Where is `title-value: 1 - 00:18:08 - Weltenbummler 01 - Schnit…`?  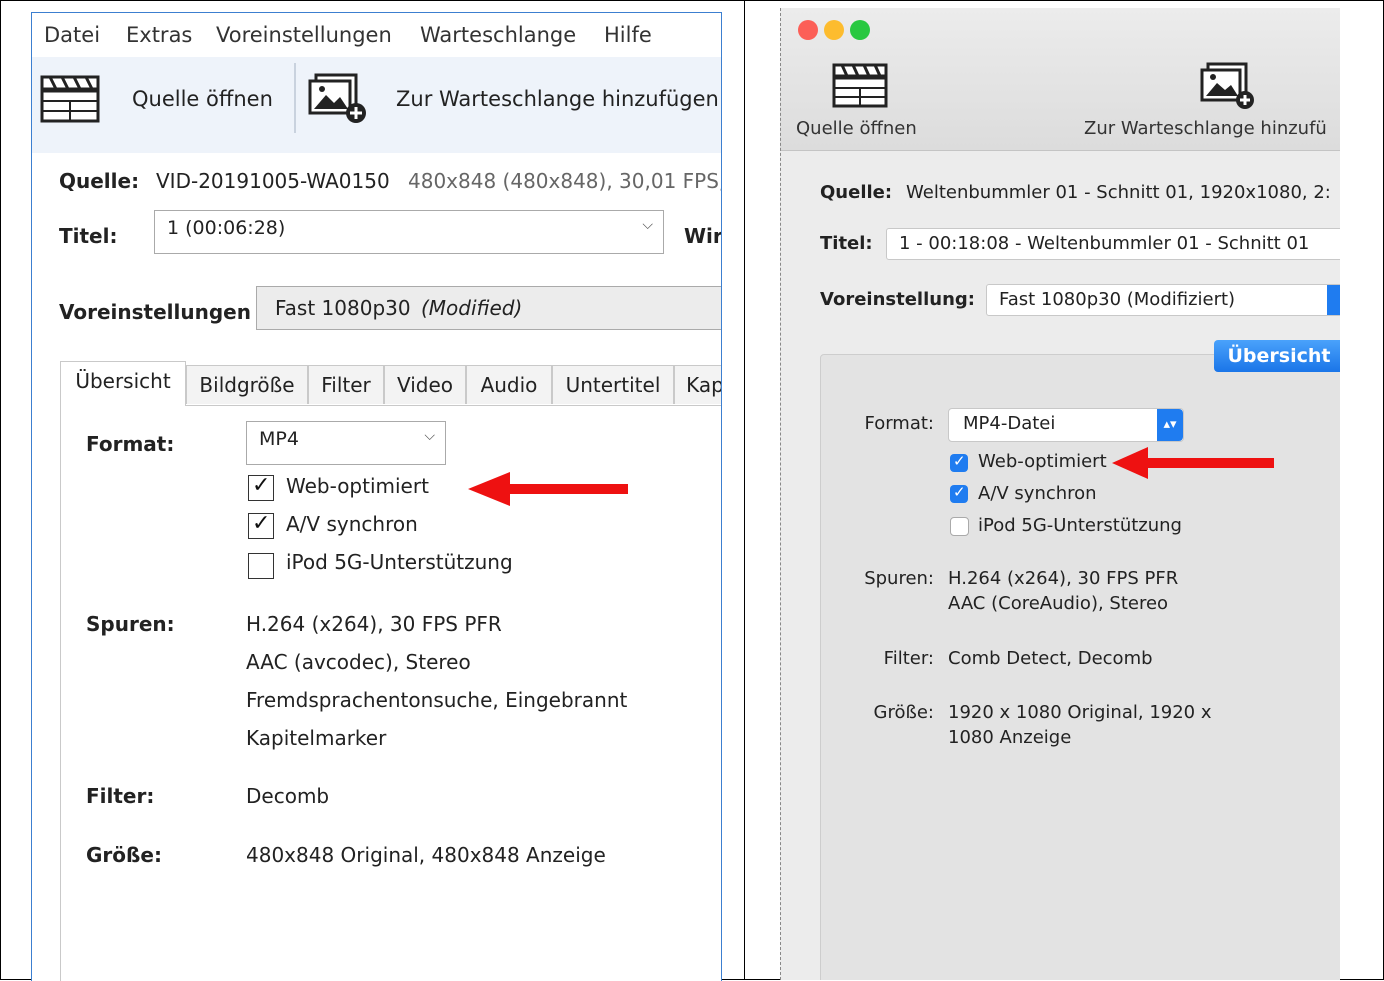
title-value: 1 - 00:18:08 - Weltenbummler 01 - Schnit… is located at coordinates (1104, 243).